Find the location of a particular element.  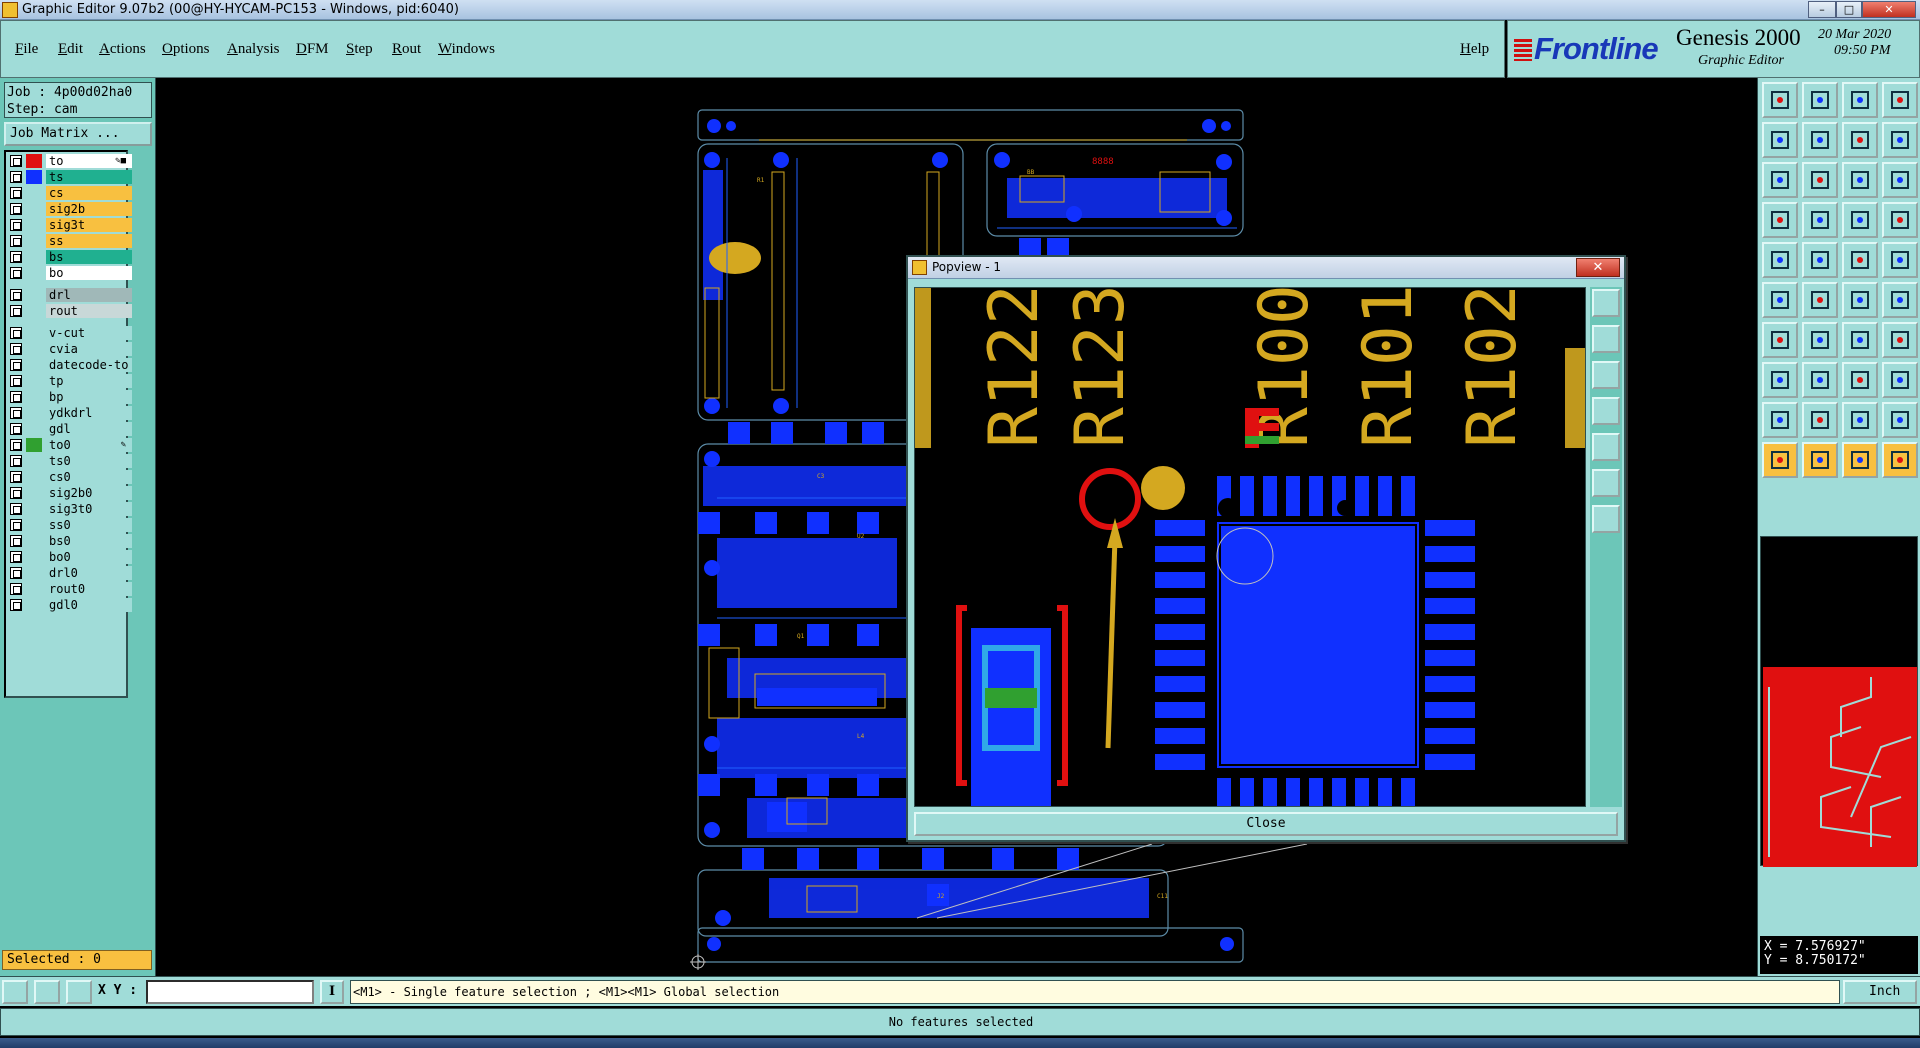

pointer-icon is located at coordinates (1780, 460).